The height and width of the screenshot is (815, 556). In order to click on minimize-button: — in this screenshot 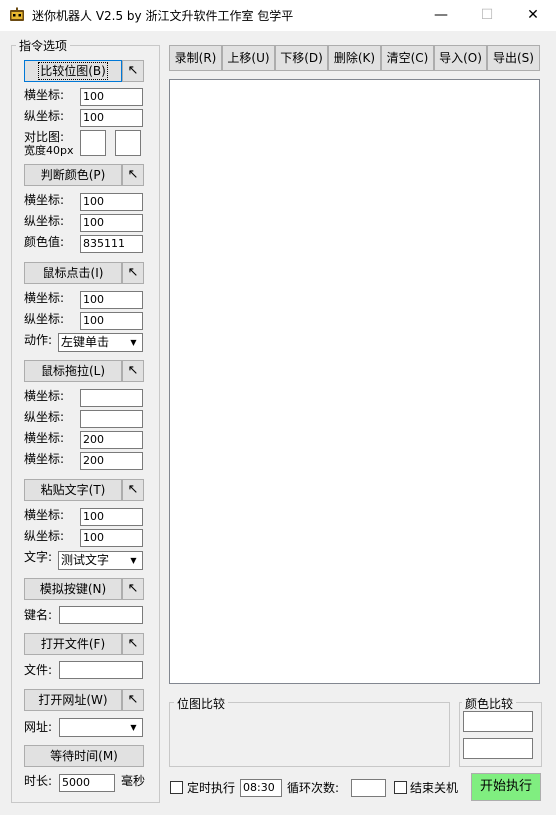, I will do `click(441, 15)`.